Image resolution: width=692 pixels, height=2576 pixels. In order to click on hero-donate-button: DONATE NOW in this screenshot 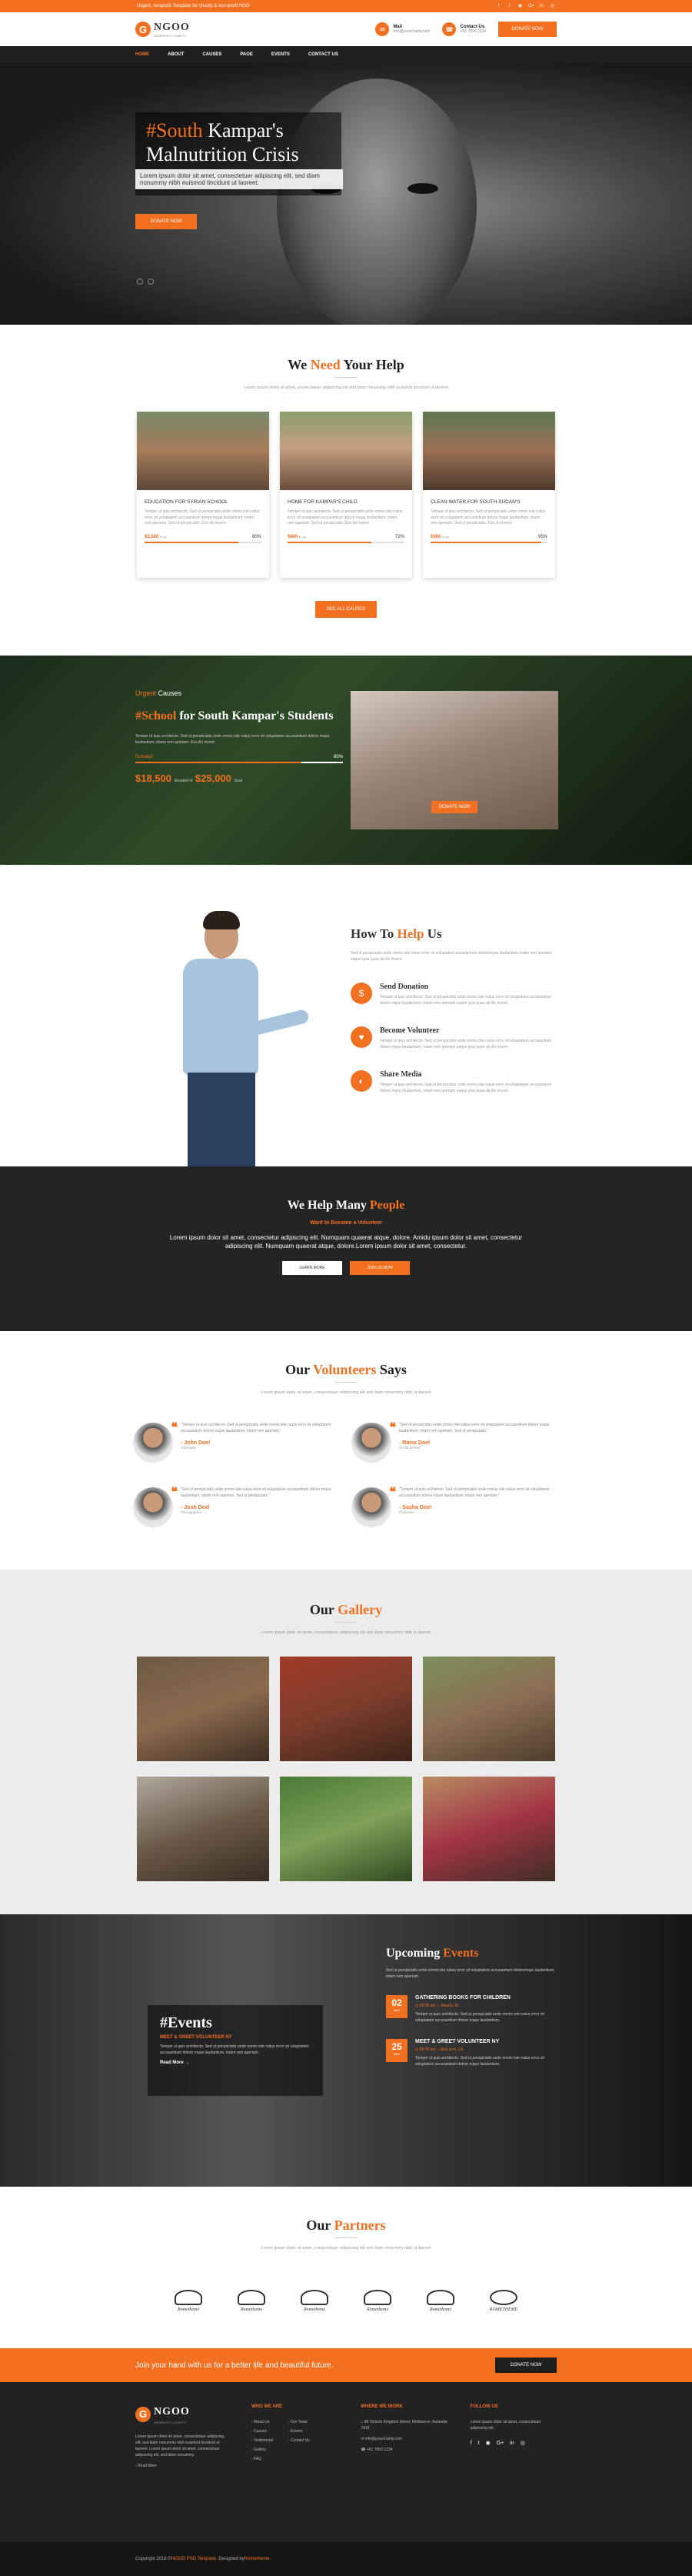, I will do `click(166, 222)`.